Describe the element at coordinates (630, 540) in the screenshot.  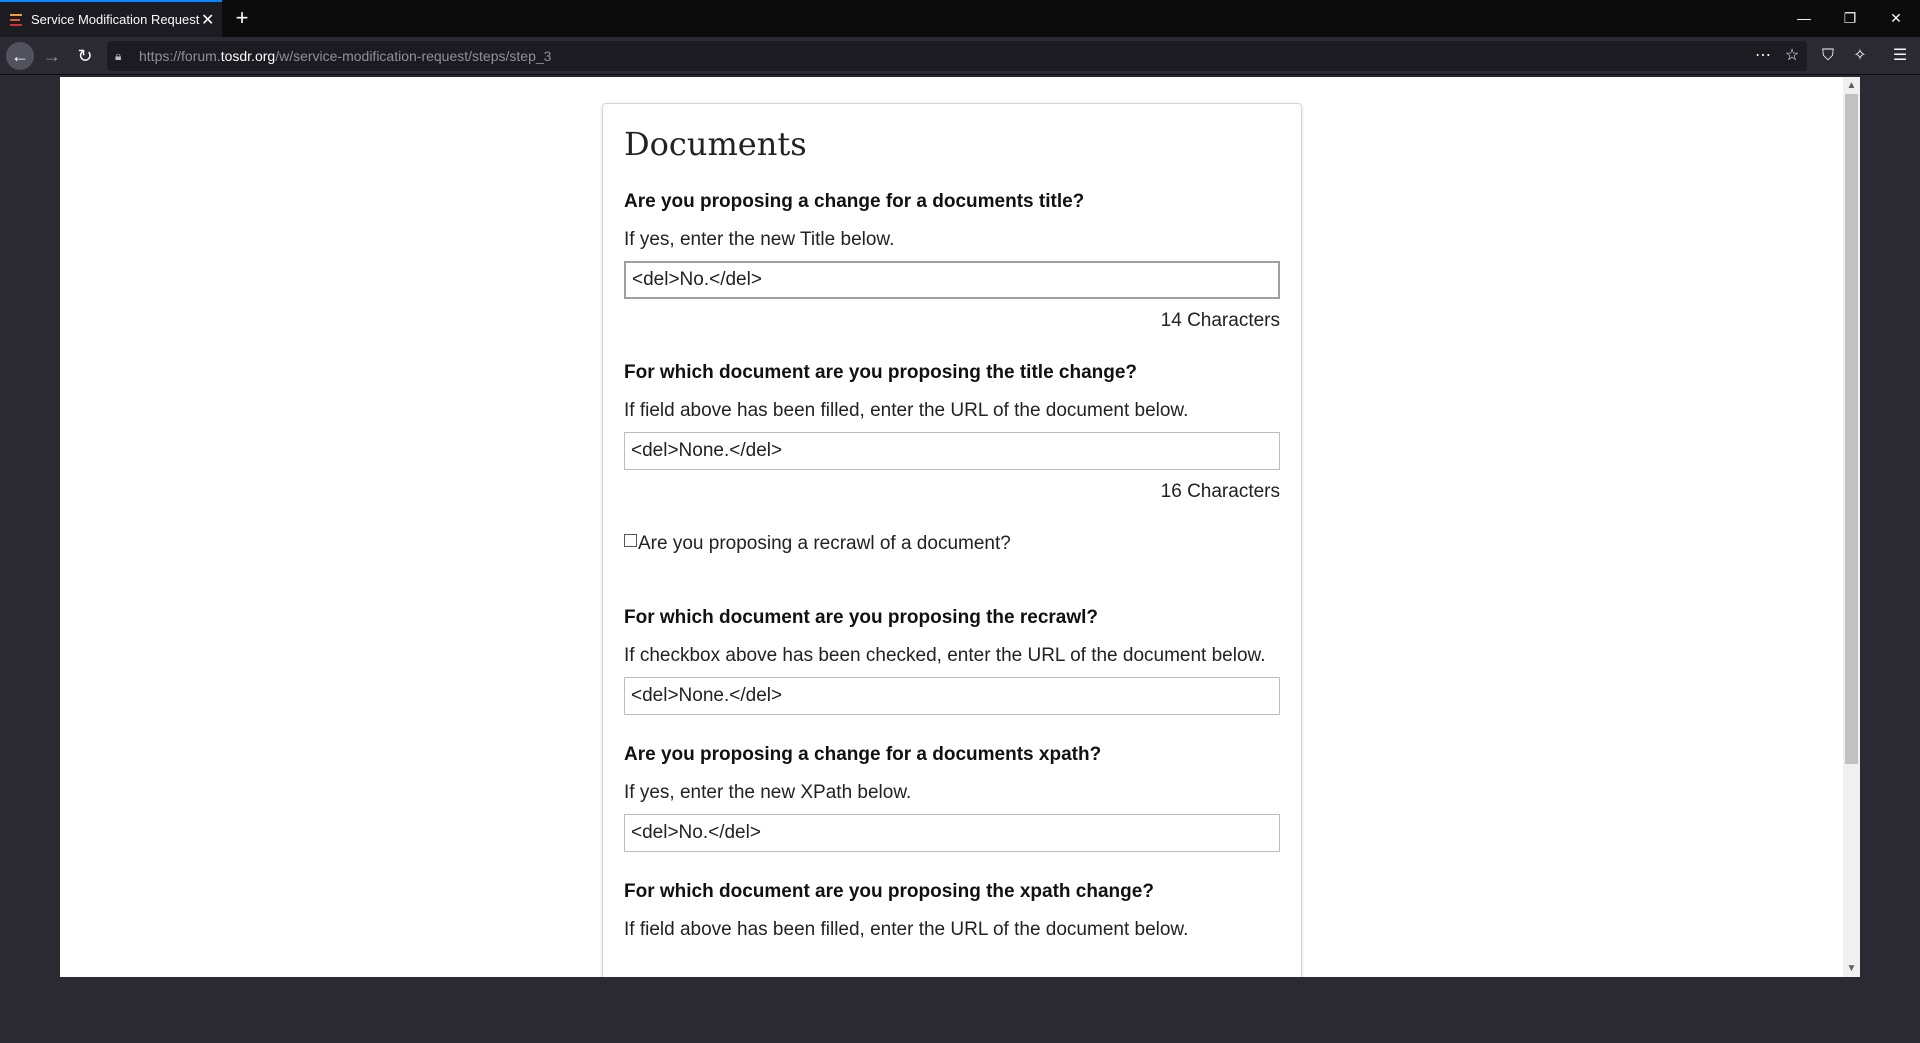
I see `recrawl-checkbox` at that location.